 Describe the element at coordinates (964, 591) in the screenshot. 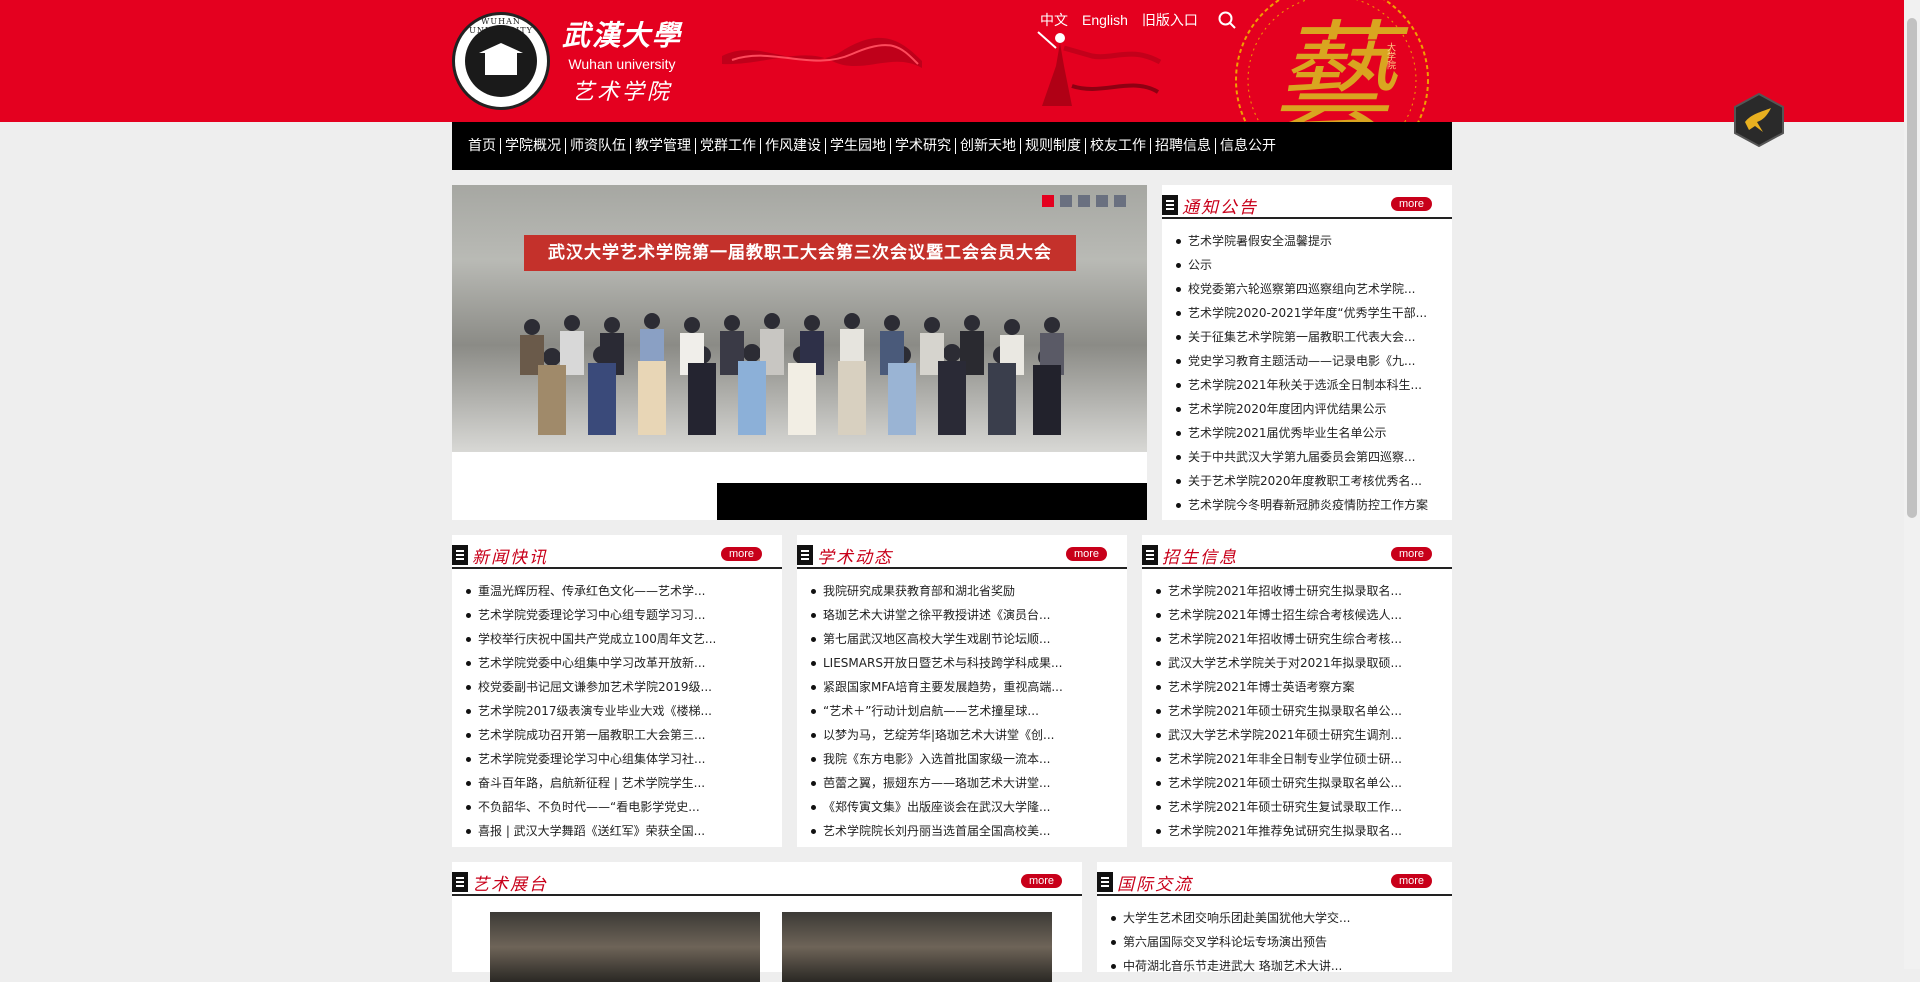

I see `list-item: 我院研究成果获教育部和湖北省奖励` at that location.